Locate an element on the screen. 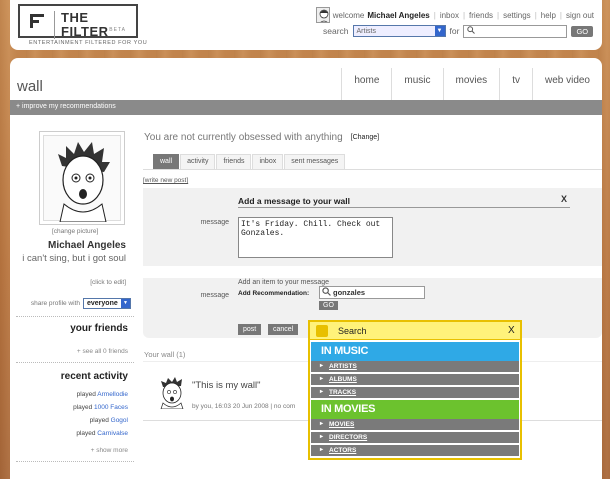  filter-search-icon is located at coordinates (322, 331).